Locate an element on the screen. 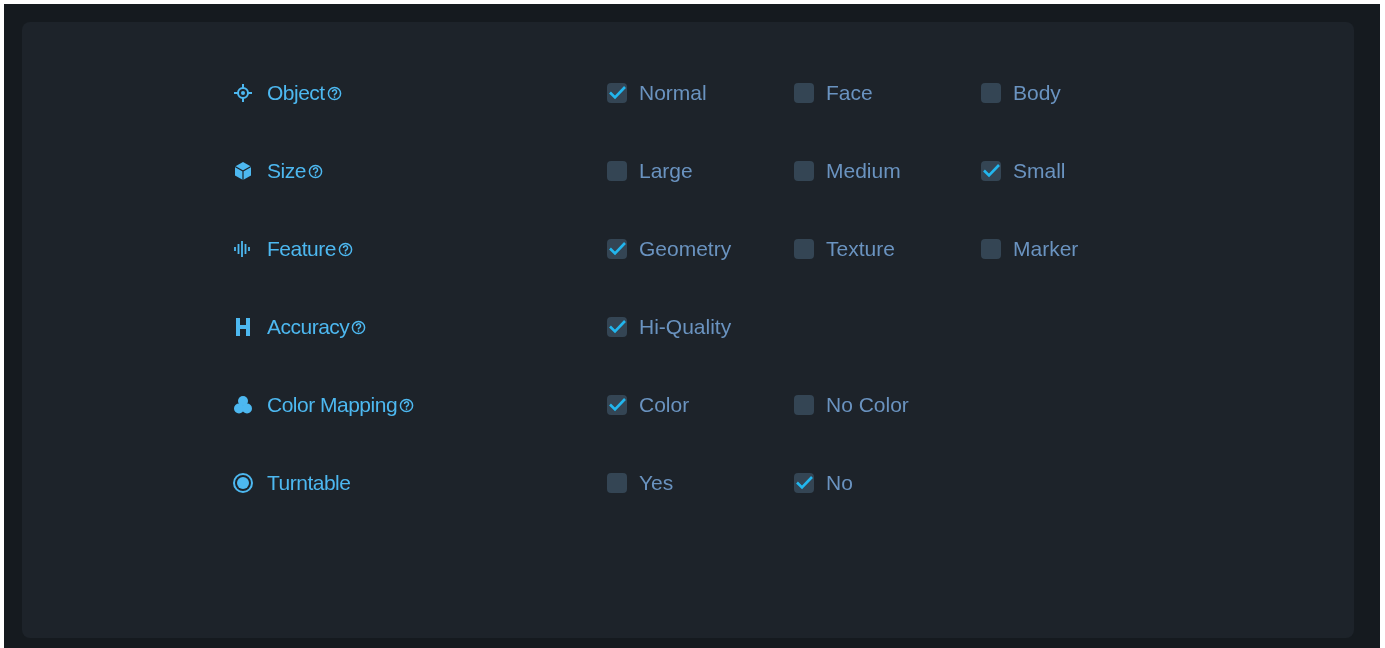  option-label: Body is located at coordinates (1037, 93).